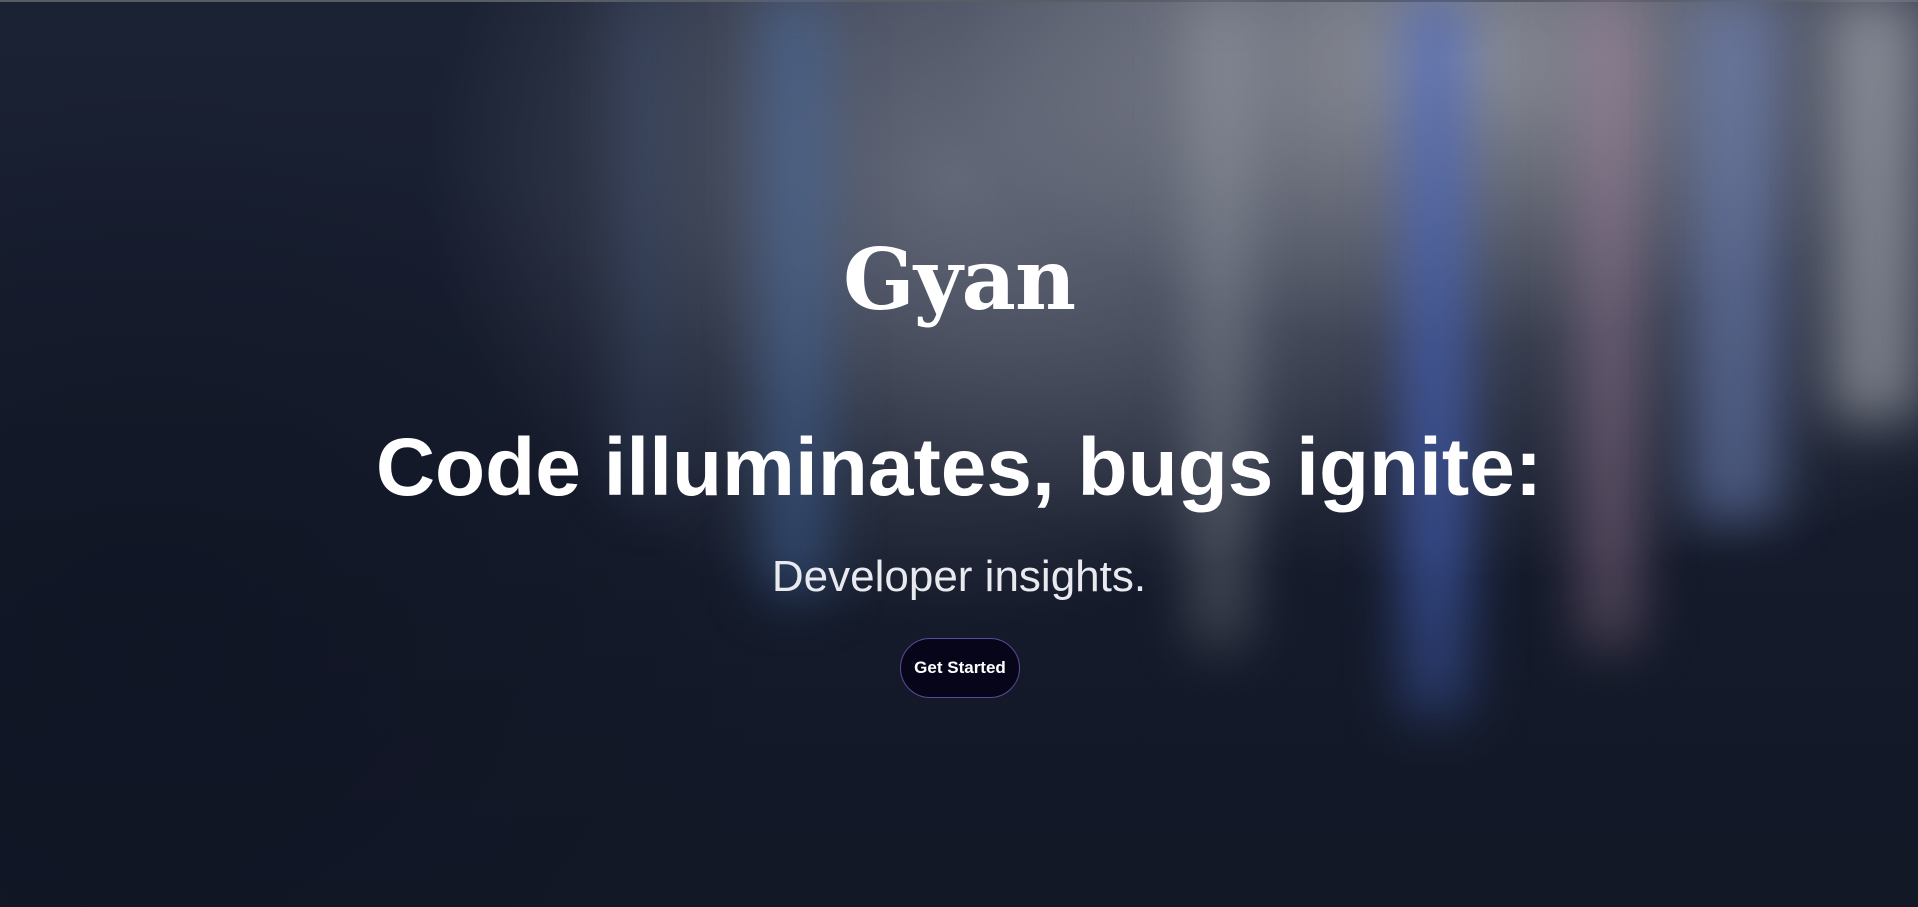 This screenshot has height=907, width=1918. What do you see at coordinates (960, 668) in the screenshot?
I see `get-started-button: Get Started` at bounding box center [960, 668].